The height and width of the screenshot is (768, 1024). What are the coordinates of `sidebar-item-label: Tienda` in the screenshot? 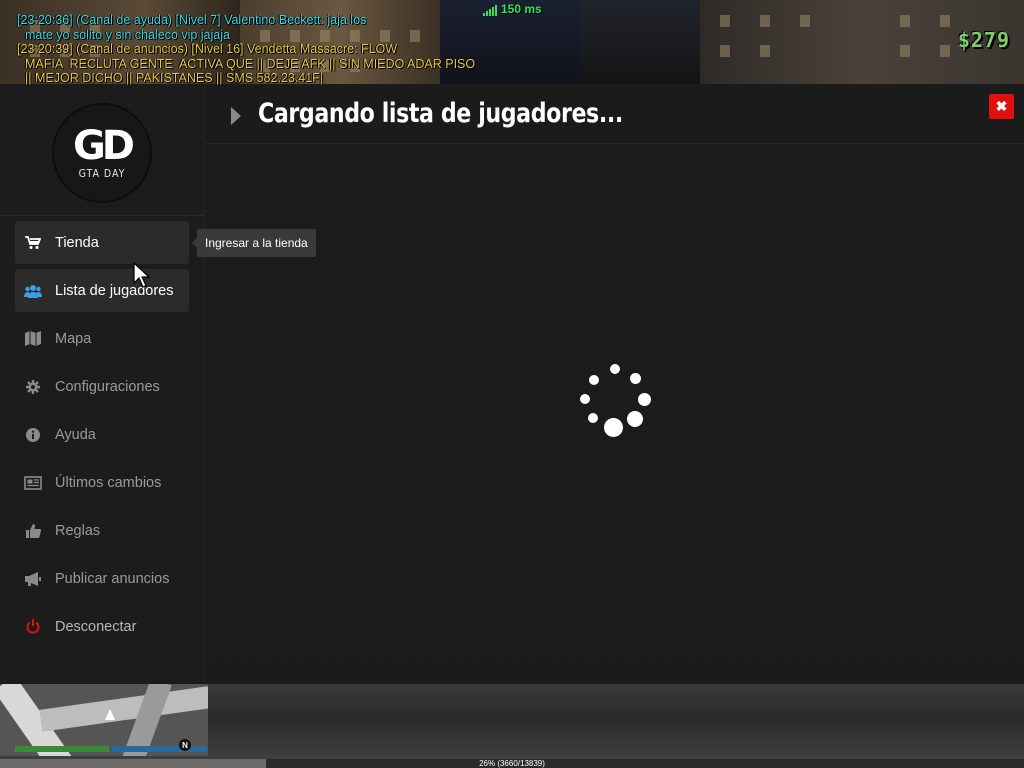 It's located at (77, 242).